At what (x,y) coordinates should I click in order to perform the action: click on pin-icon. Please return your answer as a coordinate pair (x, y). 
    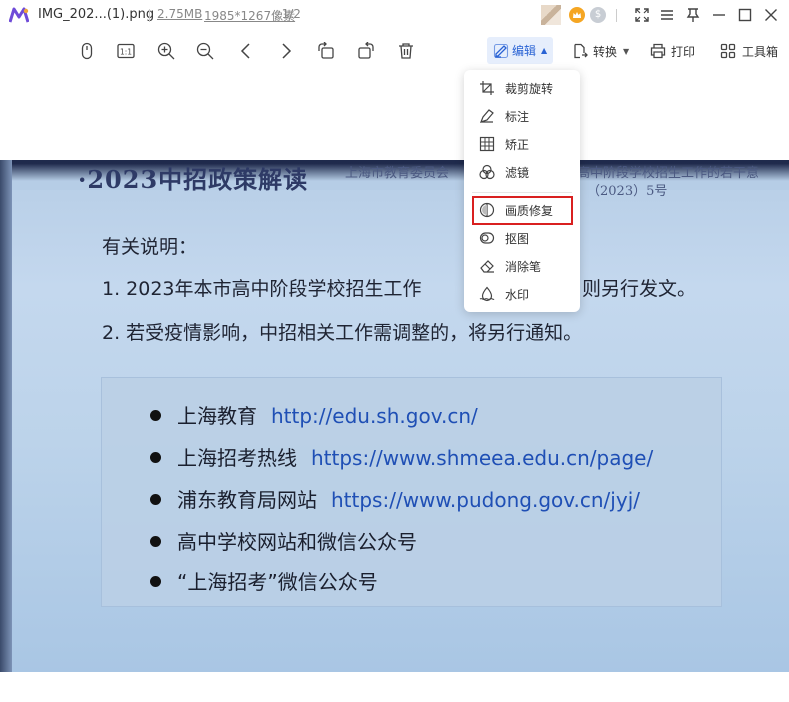
    Looking at the image, I should click on (693, 15).